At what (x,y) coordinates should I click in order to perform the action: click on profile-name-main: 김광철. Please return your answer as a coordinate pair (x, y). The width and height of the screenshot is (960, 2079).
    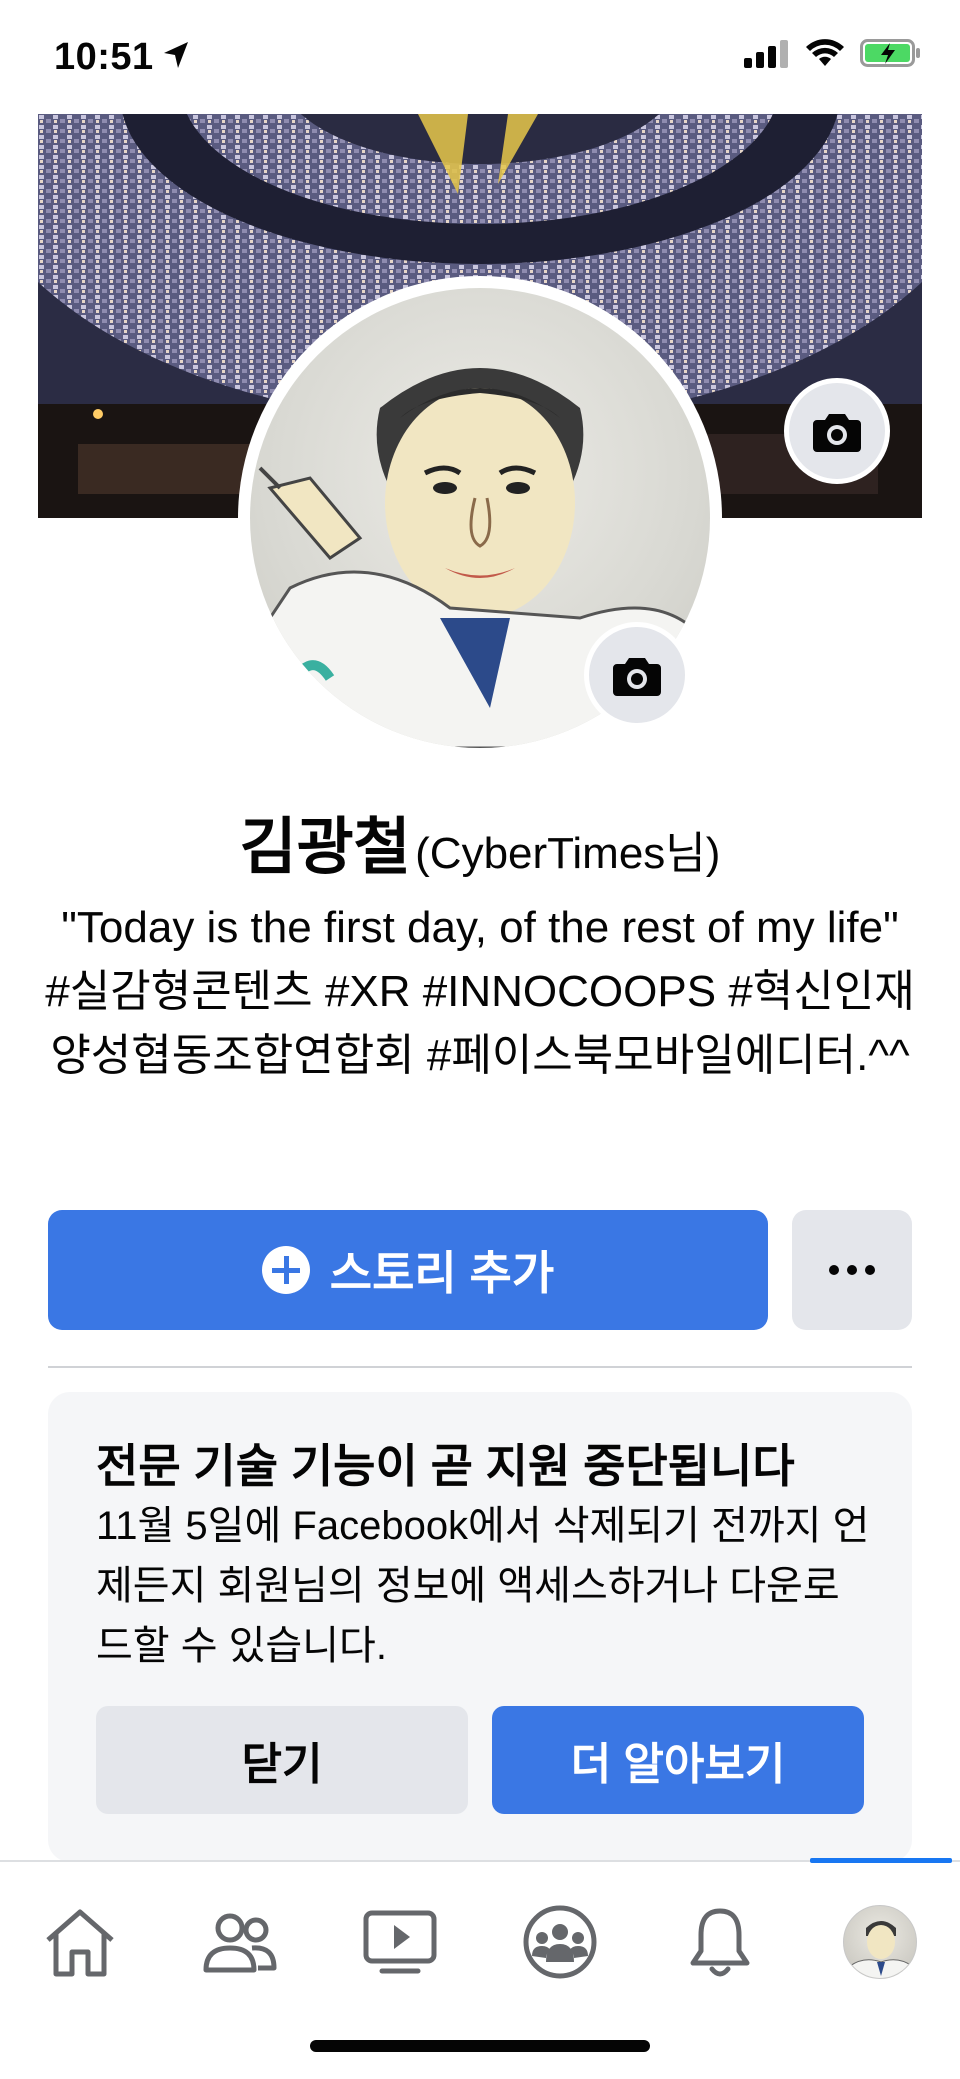
    Looking at the image, I should click on (325, 847).